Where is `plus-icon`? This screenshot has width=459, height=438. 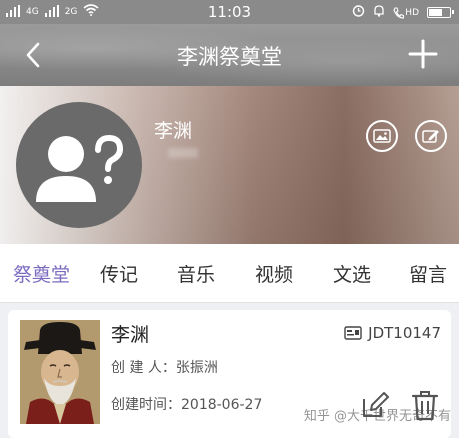
plus-icon is located at coordinates (423, 54).